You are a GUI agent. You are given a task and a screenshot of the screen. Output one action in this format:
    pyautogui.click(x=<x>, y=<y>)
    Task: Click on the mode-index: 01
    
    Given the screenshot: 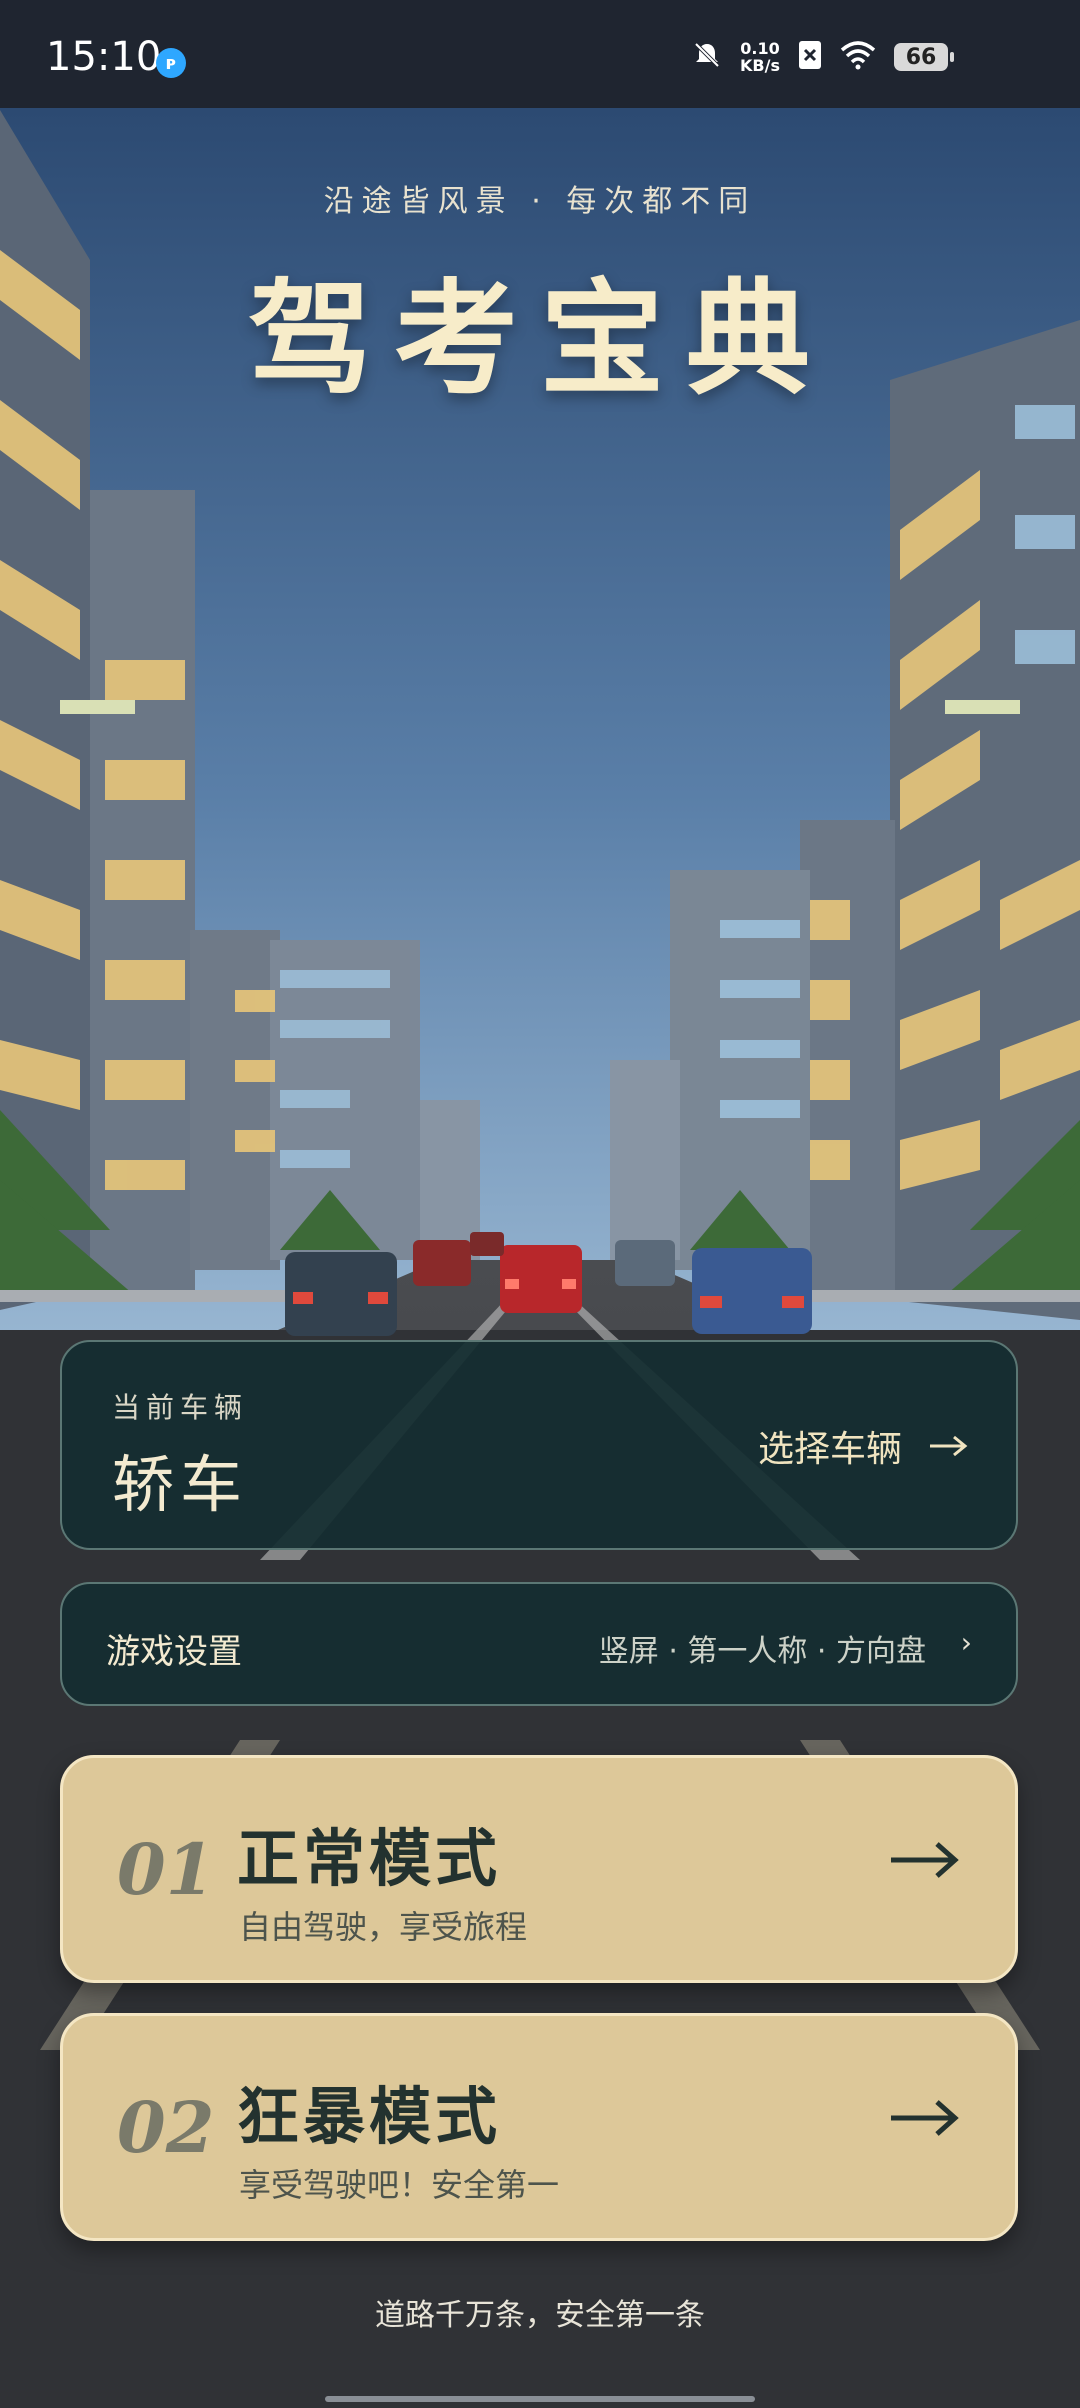 What is the action you would take?
    pyautogui.click(x=166, y=1869)
    